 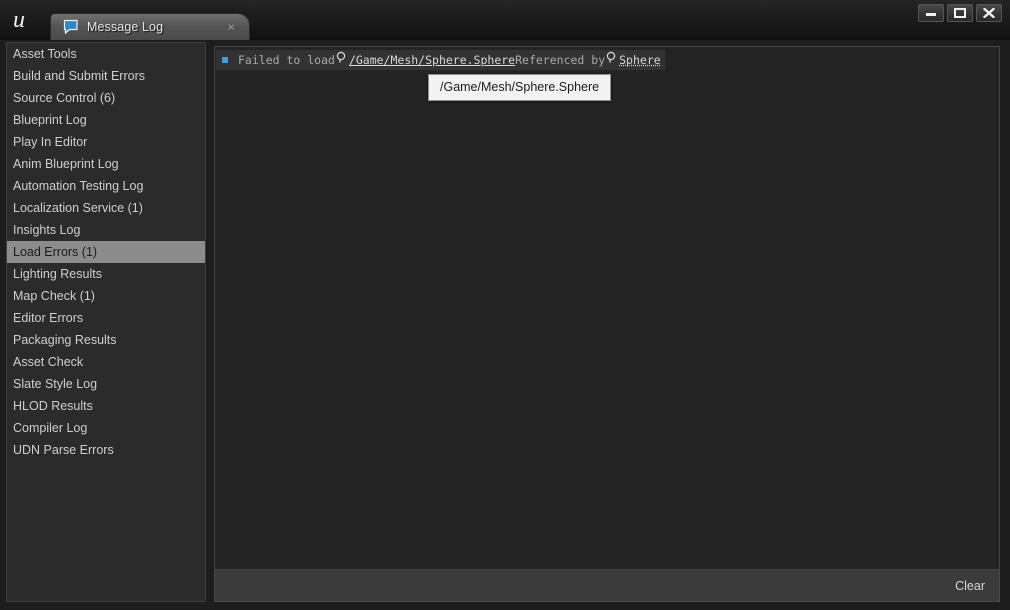 What do you see at coordinates (106, 296) in the screenshot?
I see `sidebar-item-map-check-1: Map Check (1)` at bounding box center [106, 296].